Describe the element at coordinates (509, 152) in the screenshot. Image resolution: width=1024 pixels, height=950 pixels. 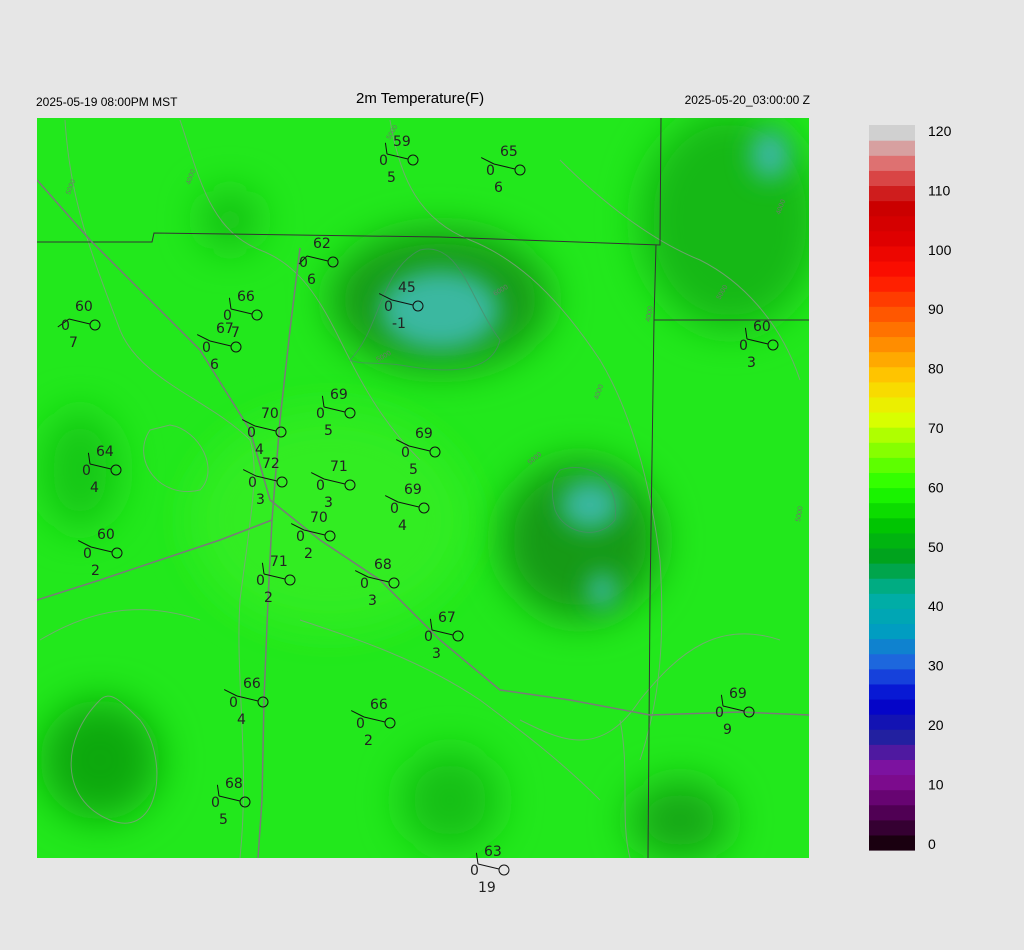
I see `station-temperature: 65` at that location.